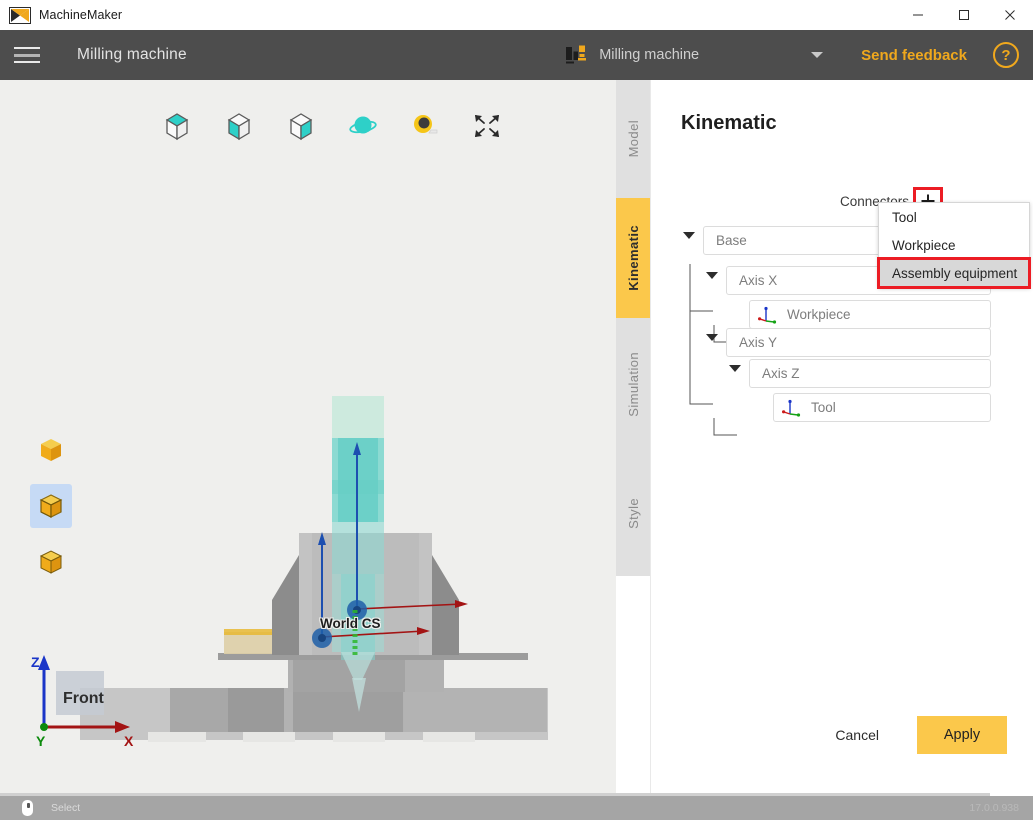  I want to click on measure-tape-icon, so click(425, 126).